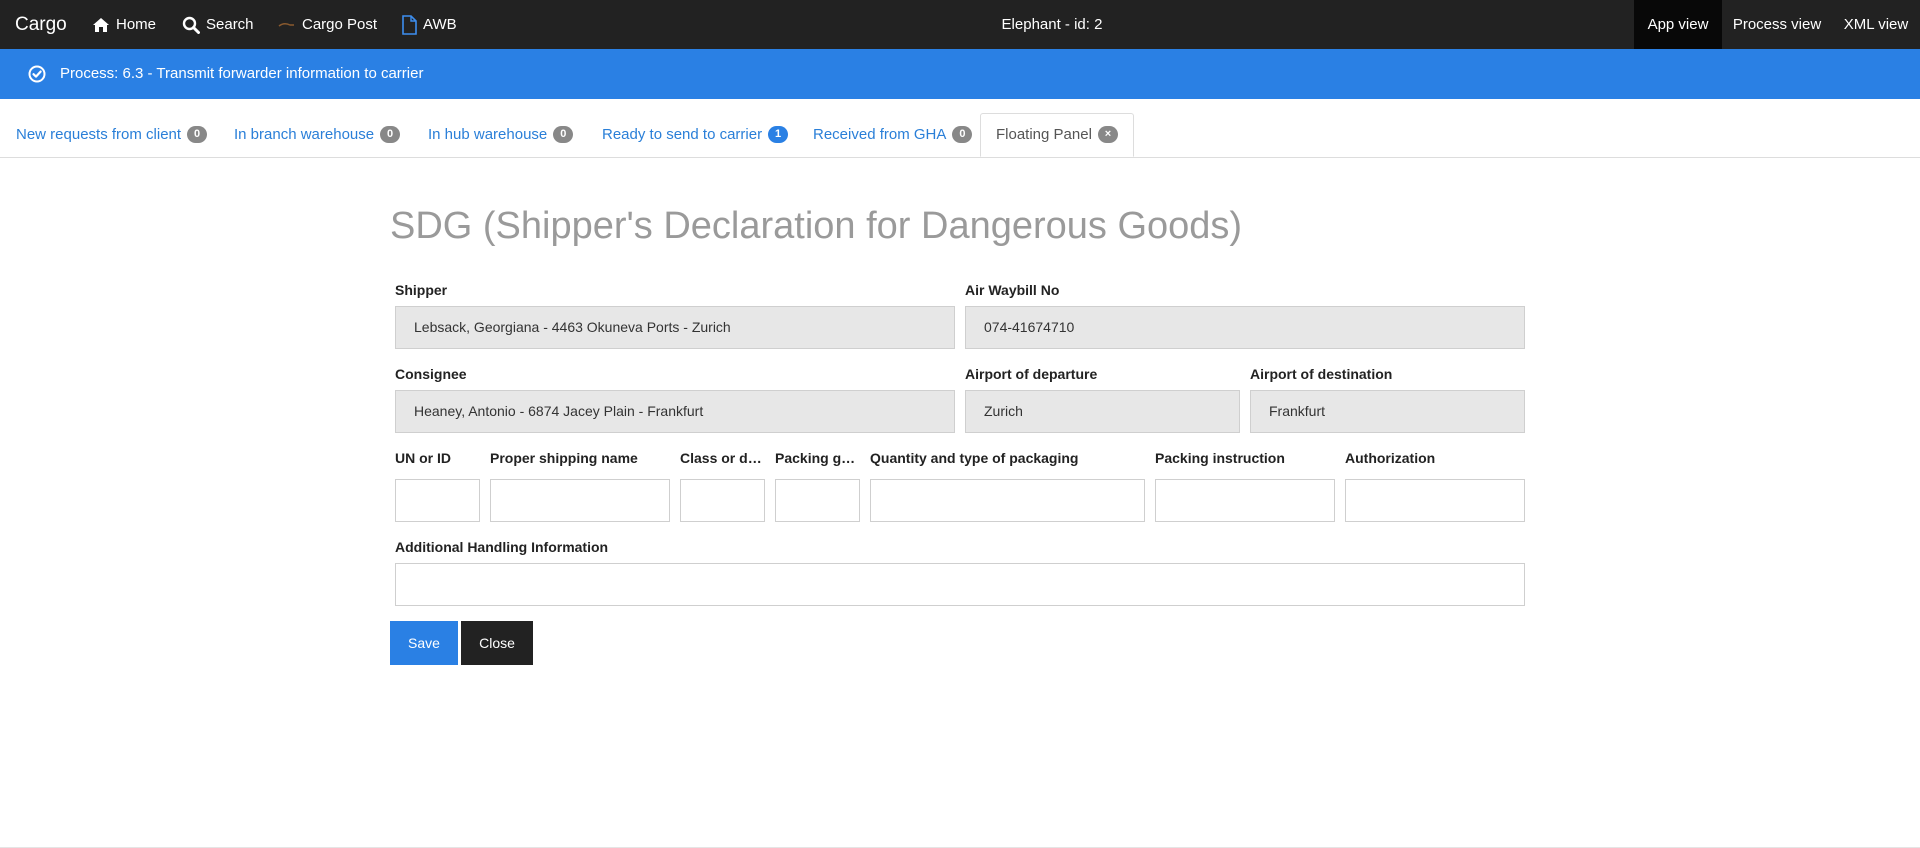  What do you see at coordinates (497, 643) in the screenshot?
I see `close-button: Close` at bounding box center [497, 643].